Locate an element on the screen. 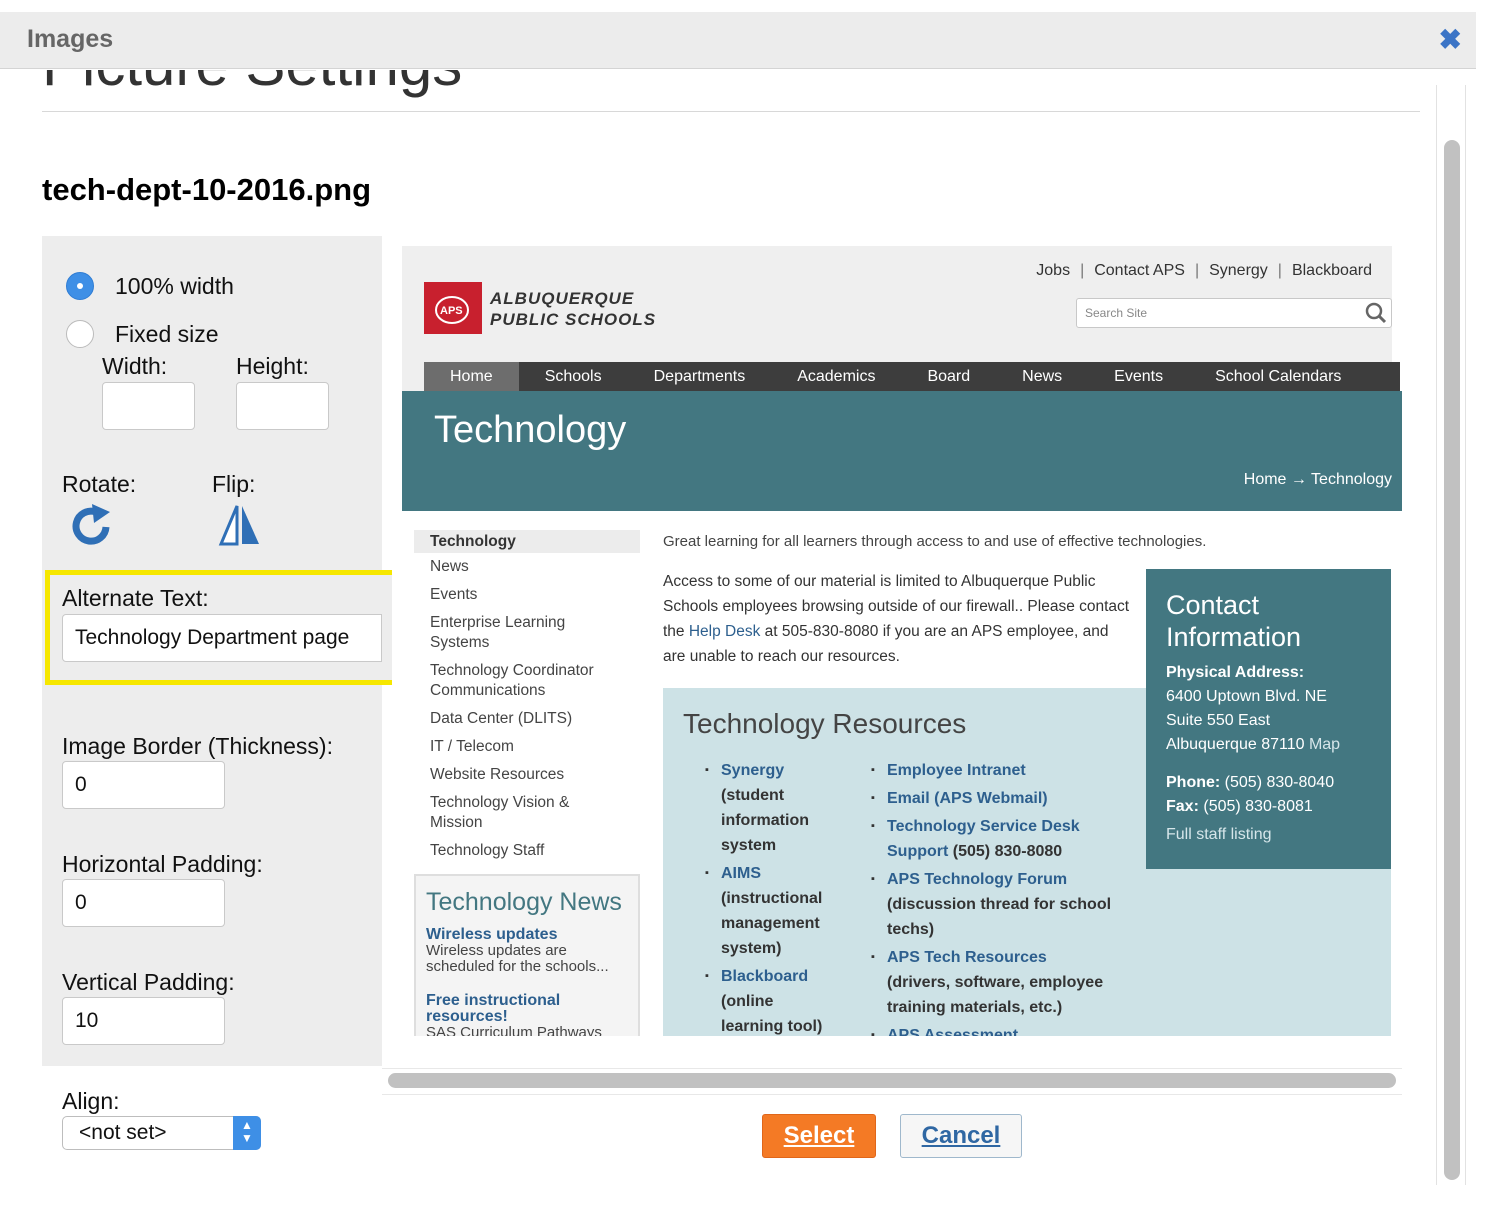 This screenshot has height=1206, width=1488. align-label: Align: is located at coordinates (91, 1101).